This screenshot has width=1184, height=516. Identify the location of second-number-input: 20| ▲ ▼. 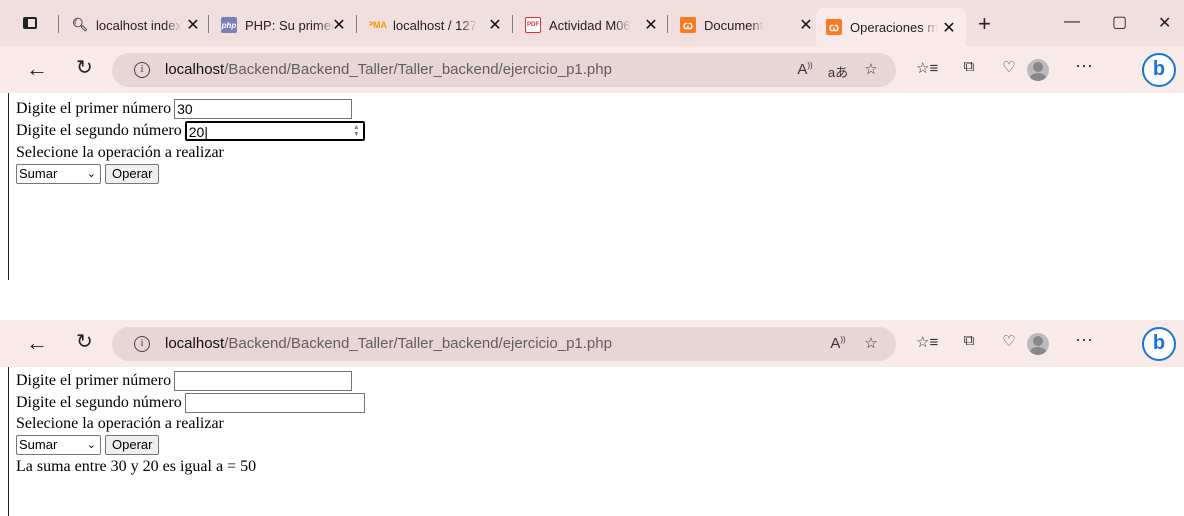
(274, 131).